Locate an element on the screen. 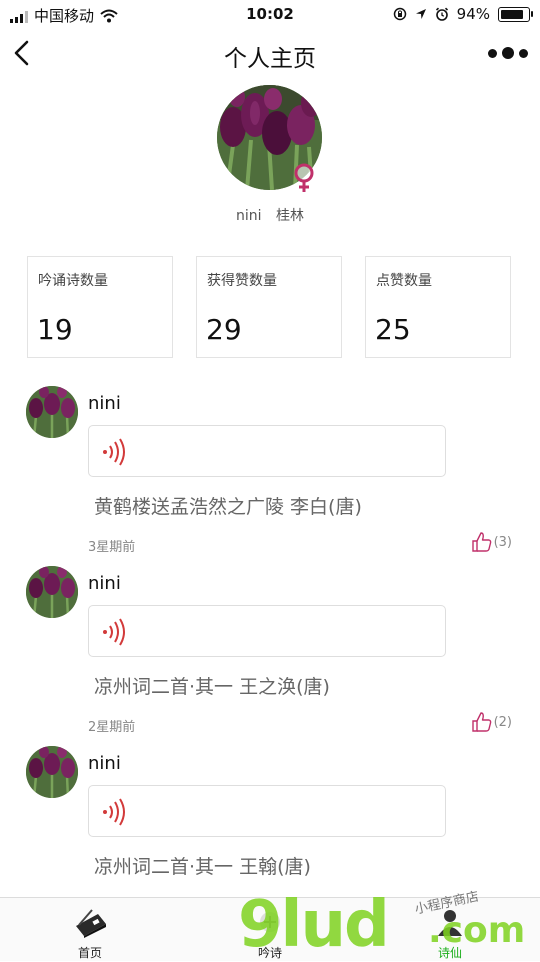 The image size is (540, 962). recite-icon is located at coordinates (270, 922).